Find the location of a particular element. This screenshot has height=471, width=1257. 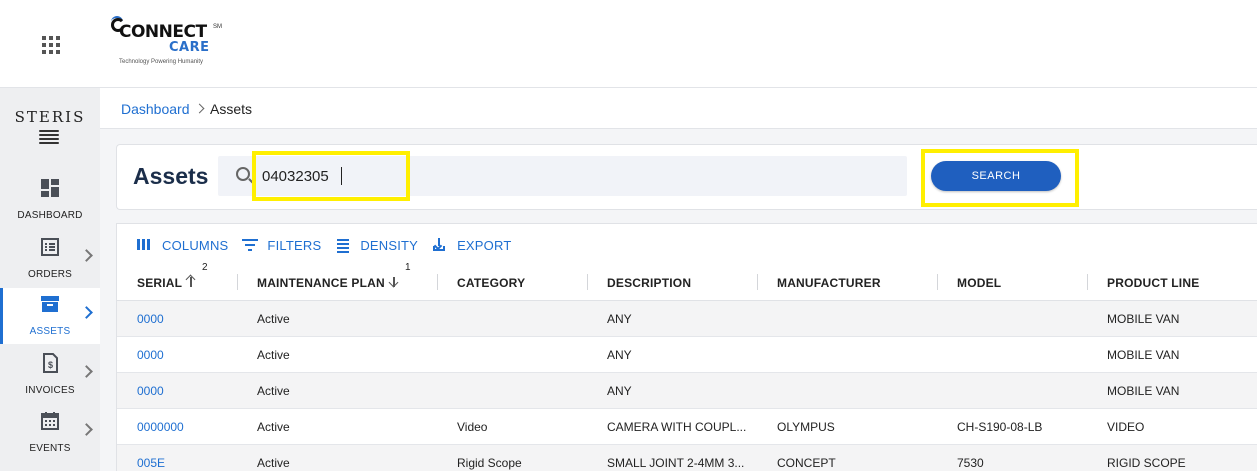

product-line-cell: RIGID SCOPE is located at coordinates (1146, 463).